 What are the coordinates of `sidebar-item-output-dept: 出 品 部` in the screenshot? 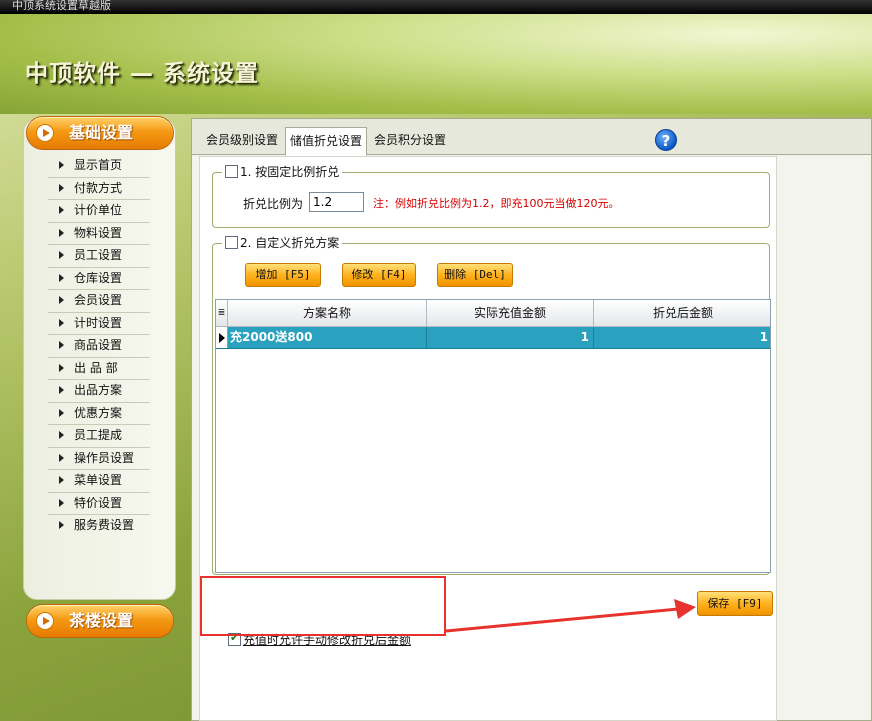 It's located at (99, 369).